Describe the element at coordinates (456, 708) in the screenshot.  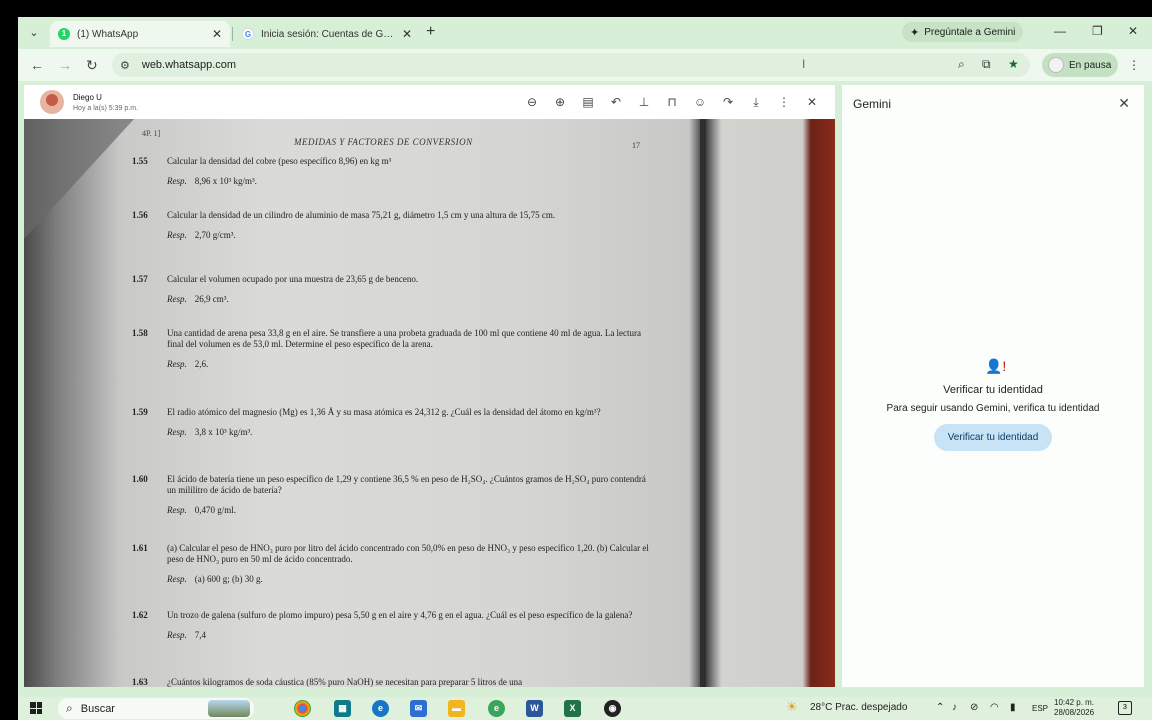
I see `file-explorer-icon: ▬` at that location.